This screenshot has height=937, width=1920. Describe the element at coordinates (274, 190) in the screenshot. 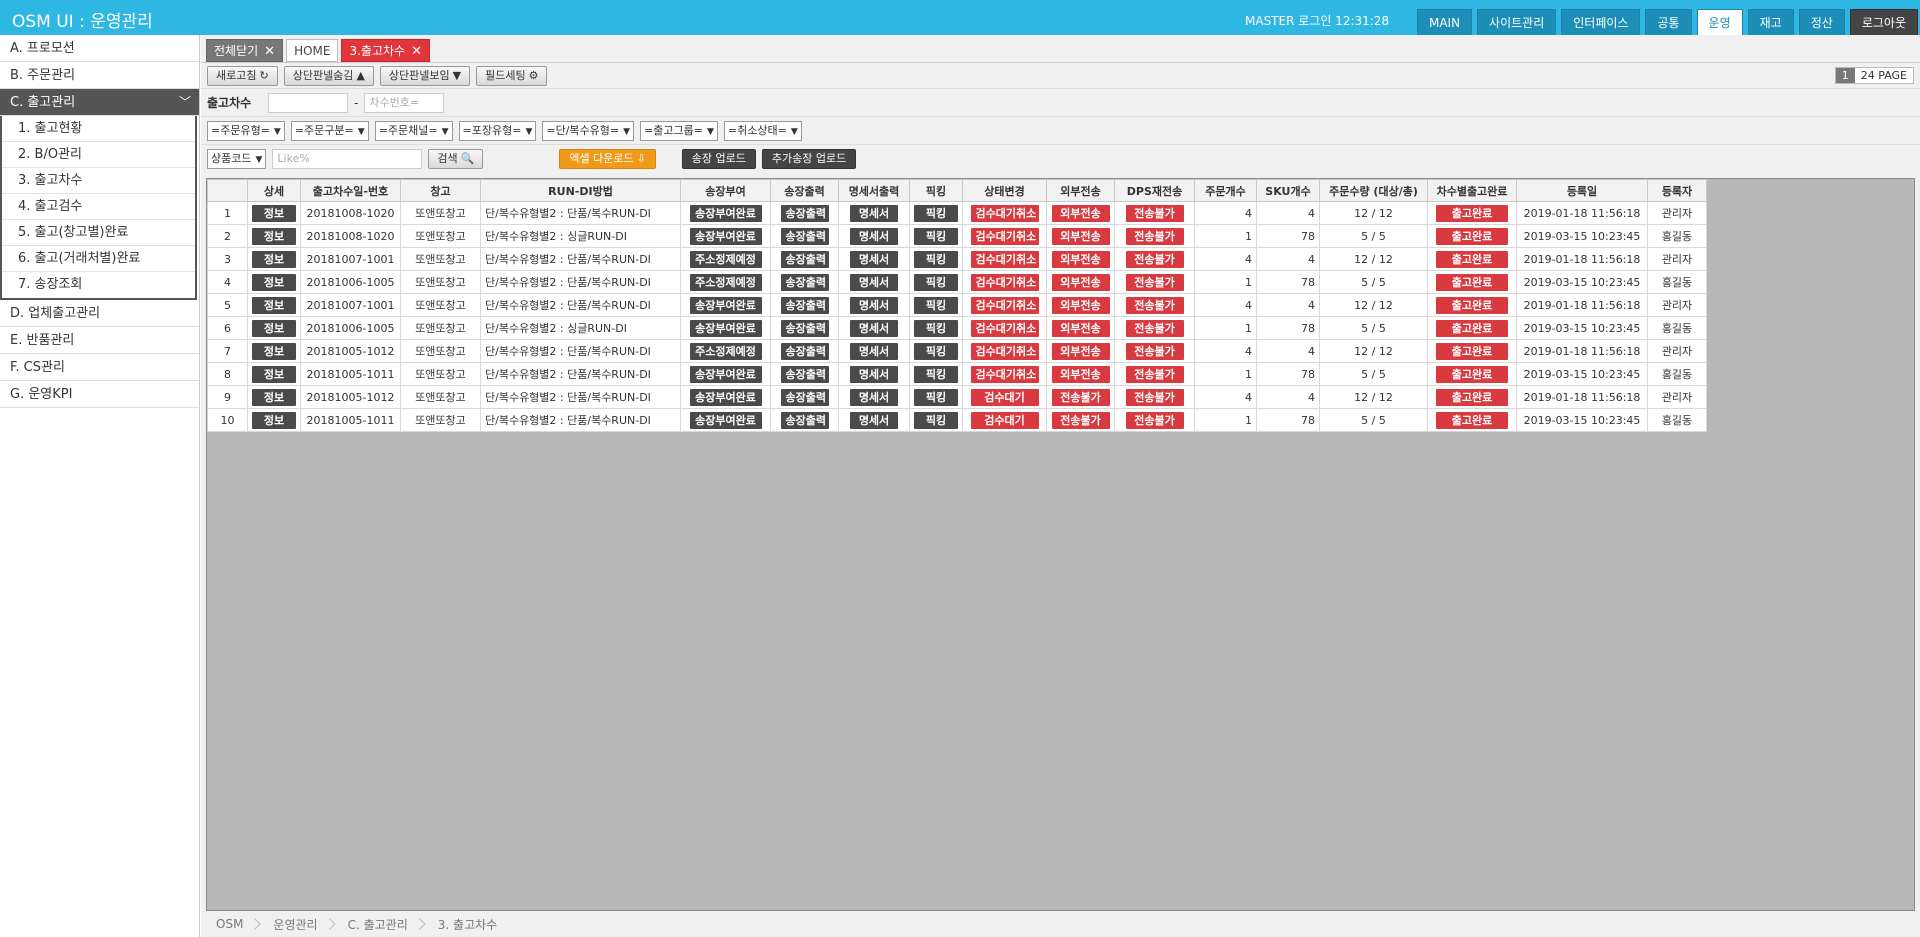

I see `column-header: 상세` at that location.